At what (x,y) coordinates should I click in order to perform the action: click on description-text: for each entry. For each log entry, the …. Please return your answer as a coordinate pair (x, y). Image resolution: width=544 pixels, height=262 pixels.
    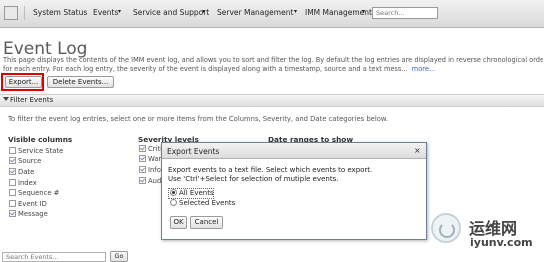
    Looking at the image, I should click on (205, 68).